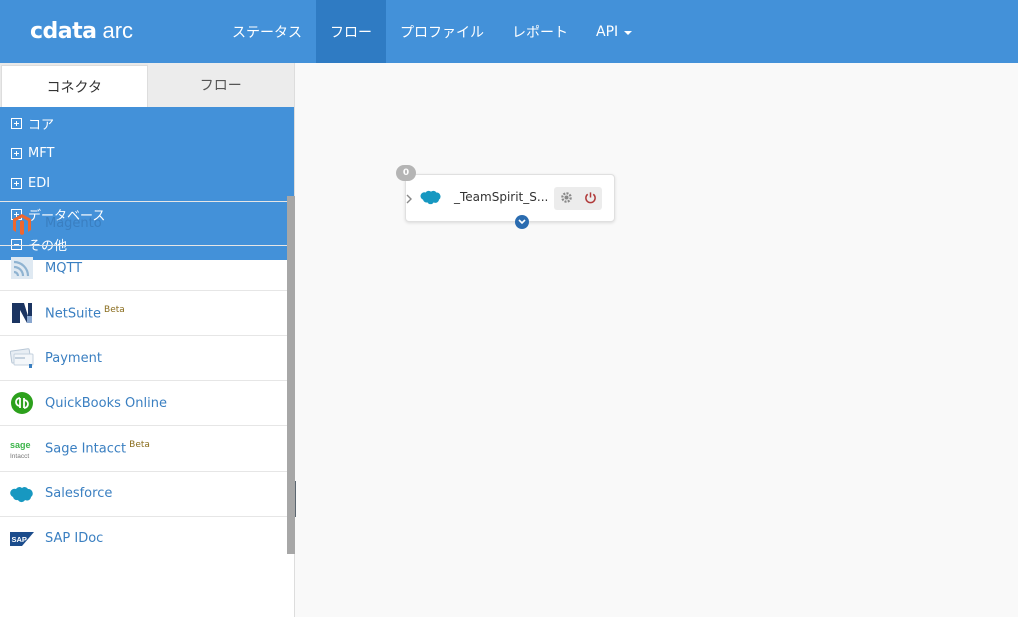 The height and width of the screenshot is (617, 1018). Describe the element at coordinates (566, 198) in the screenshot. I see `gear-icon` at that location.